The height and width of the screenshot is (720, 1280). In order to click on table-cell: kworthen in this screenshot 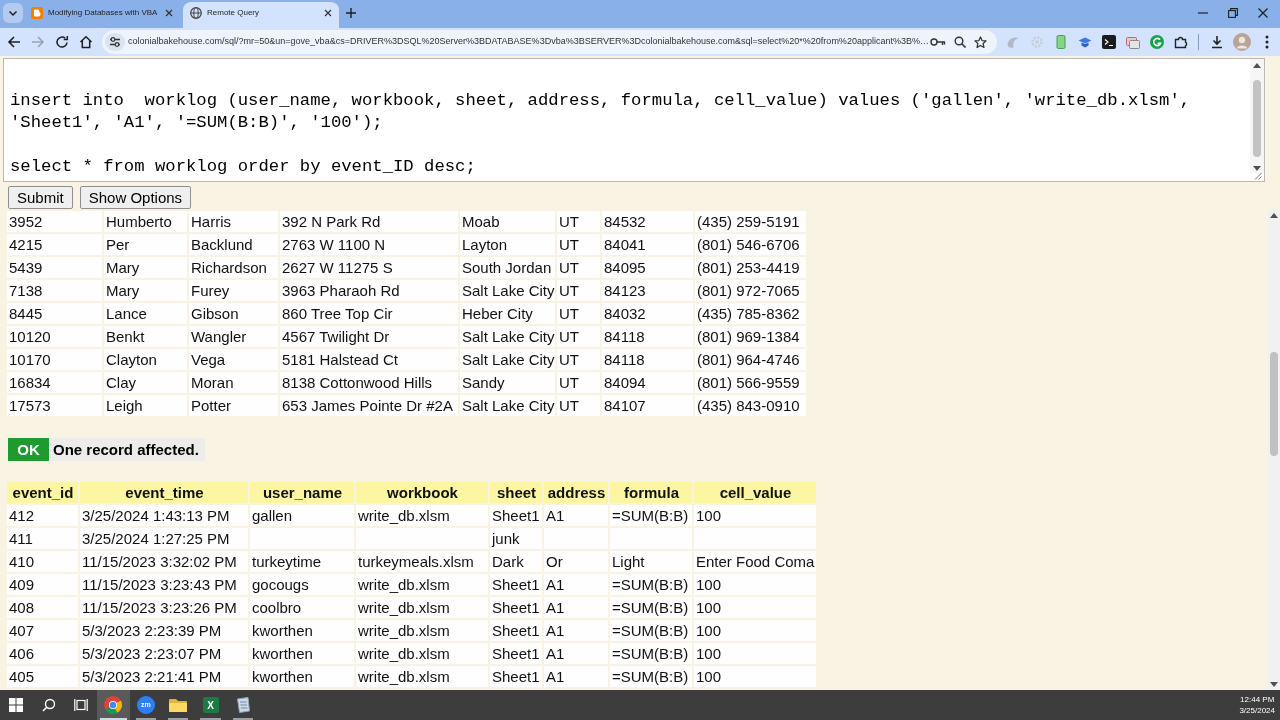, I will do `click(302, 653)`.